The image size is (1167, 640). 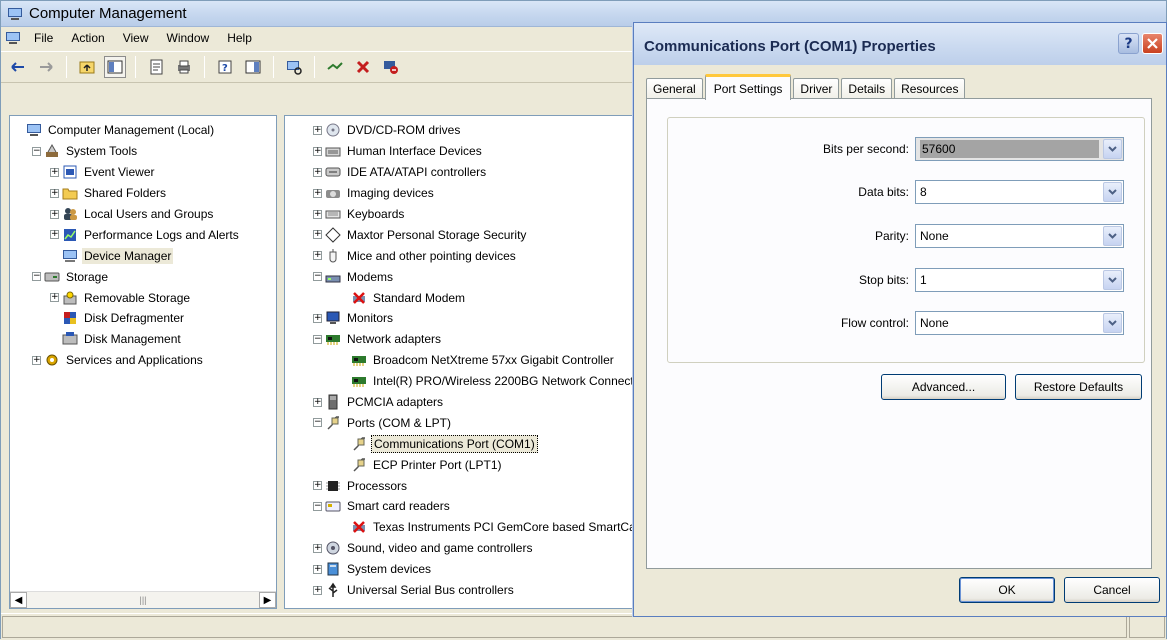 What do you see at coordinates (115, 67) in the screenshot?
I see `show-hide-tree-icon` at bounding box center [115, 67].